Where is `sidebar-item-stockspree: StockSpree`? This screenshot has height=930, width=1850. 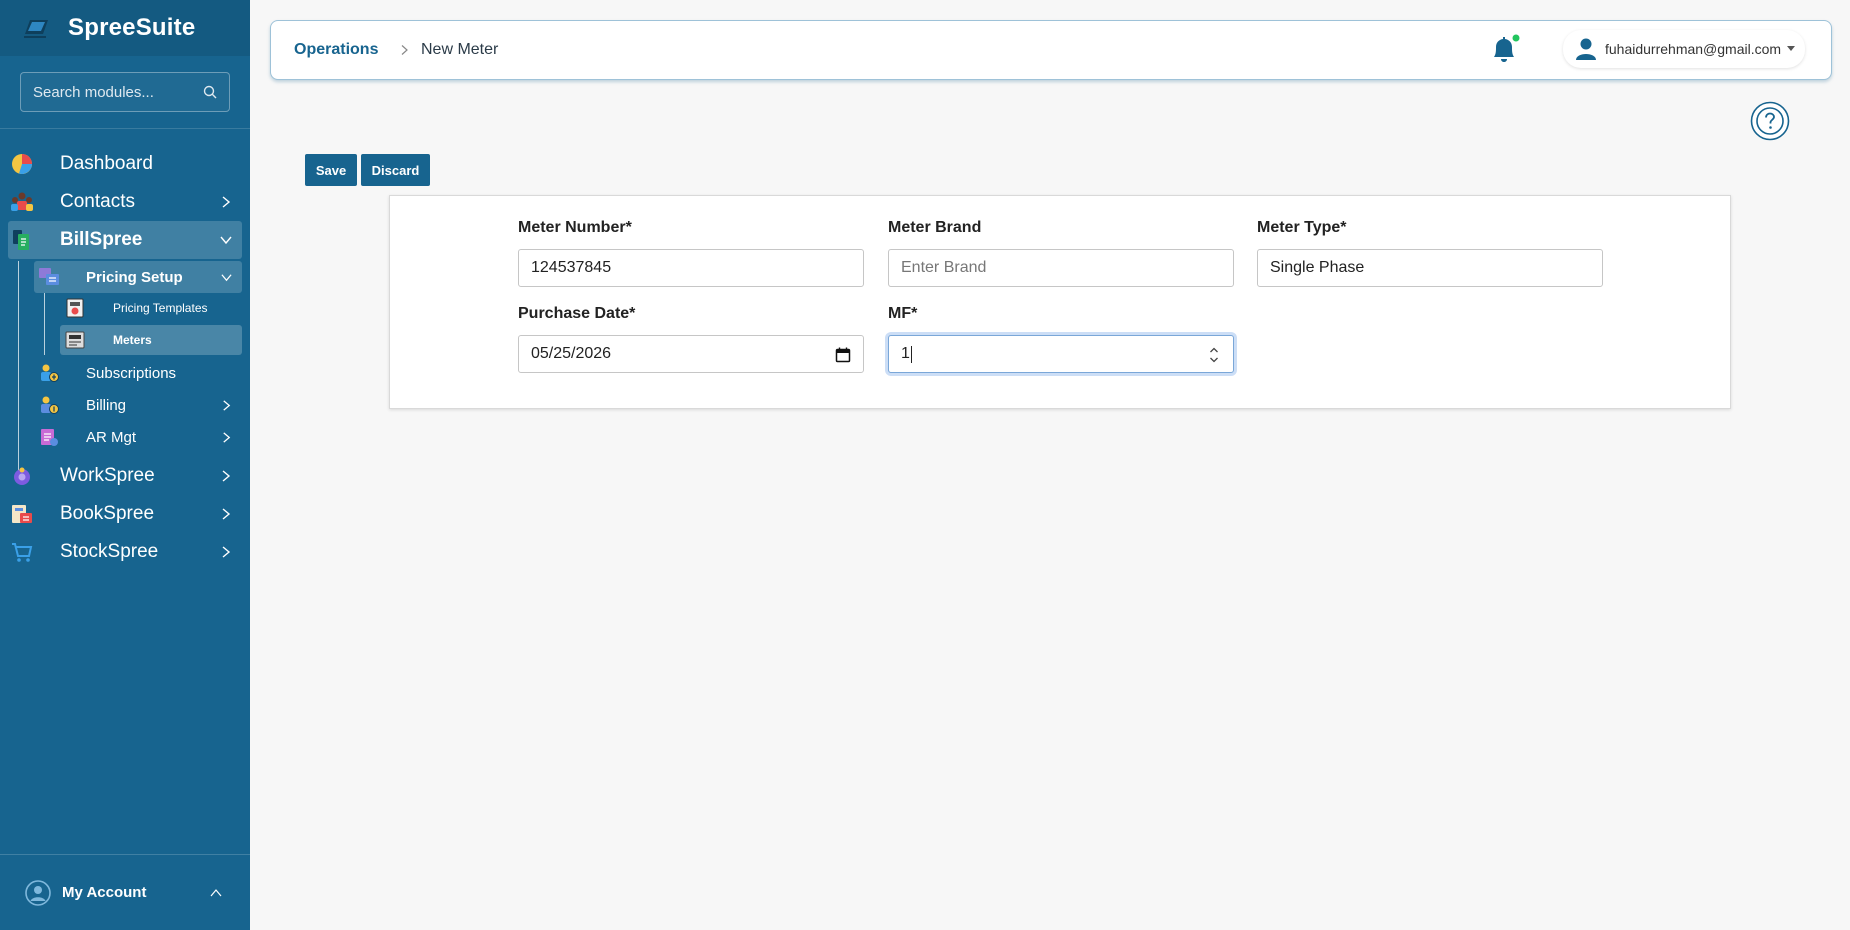 sidebar-item-stockspree: StockSpree is located at coordinates (125, 552).